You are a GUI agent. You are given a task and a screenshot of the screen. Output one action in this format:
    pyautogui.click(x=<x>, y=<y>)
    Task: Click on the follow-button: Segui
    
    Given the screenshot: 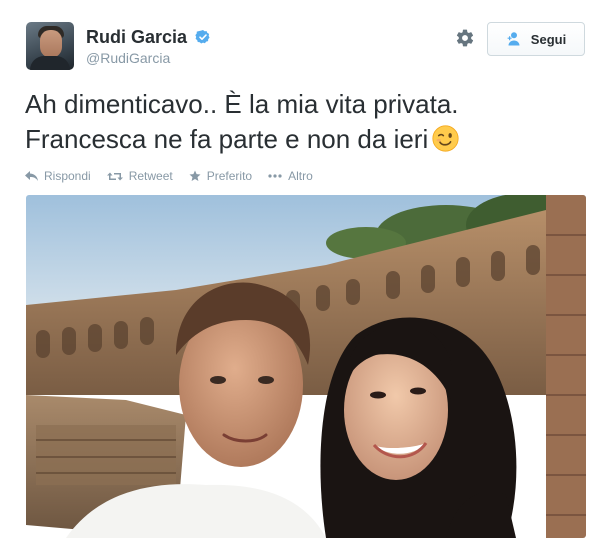 What is the action you would take?
    pyautogui.click(x=536, y=39)
    